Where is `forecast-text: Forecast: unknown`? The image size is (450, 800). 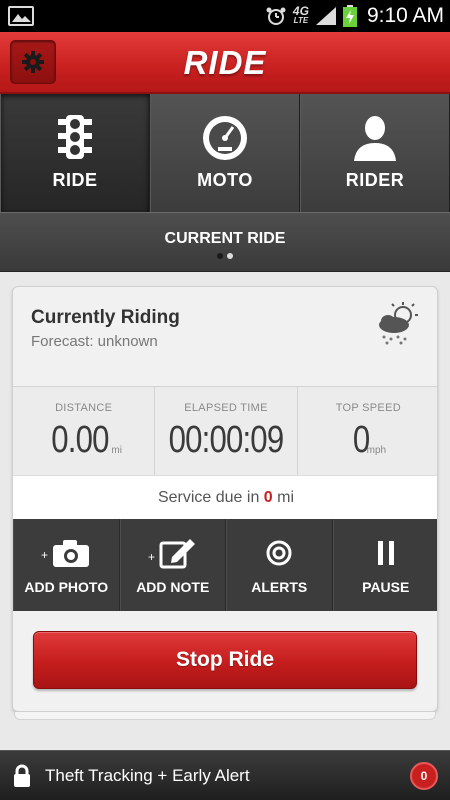 forecast-text: Forecast: unknown is located at coordinates (94, 341).